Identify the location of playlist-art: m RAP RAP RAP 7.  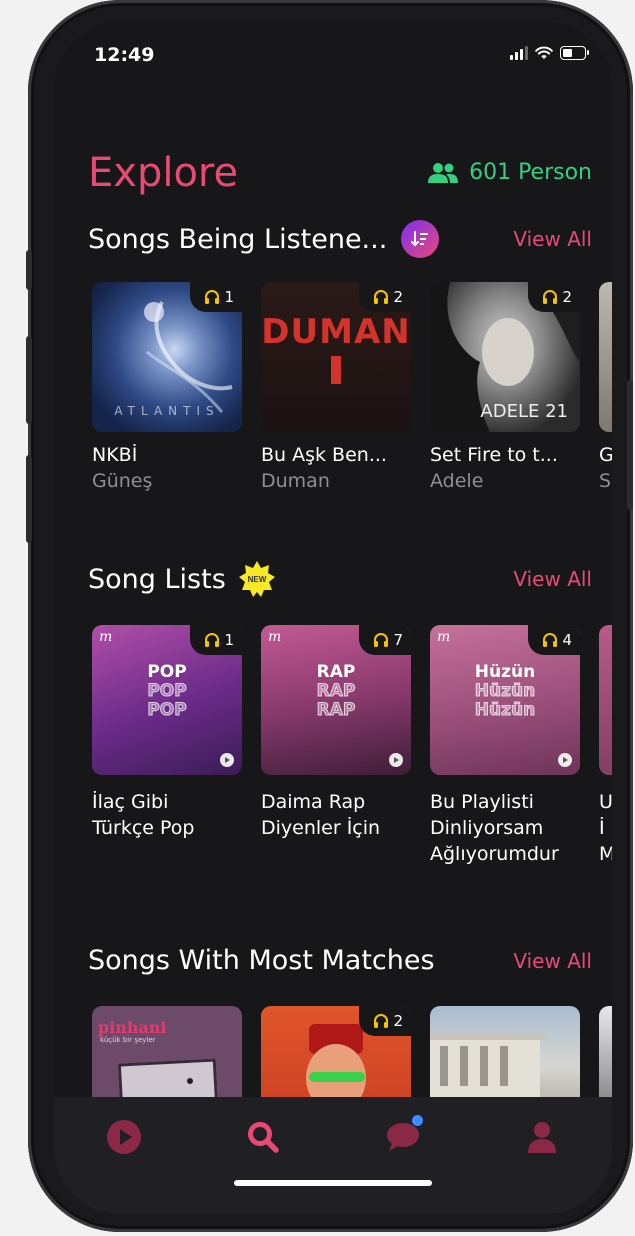
(336, 700).